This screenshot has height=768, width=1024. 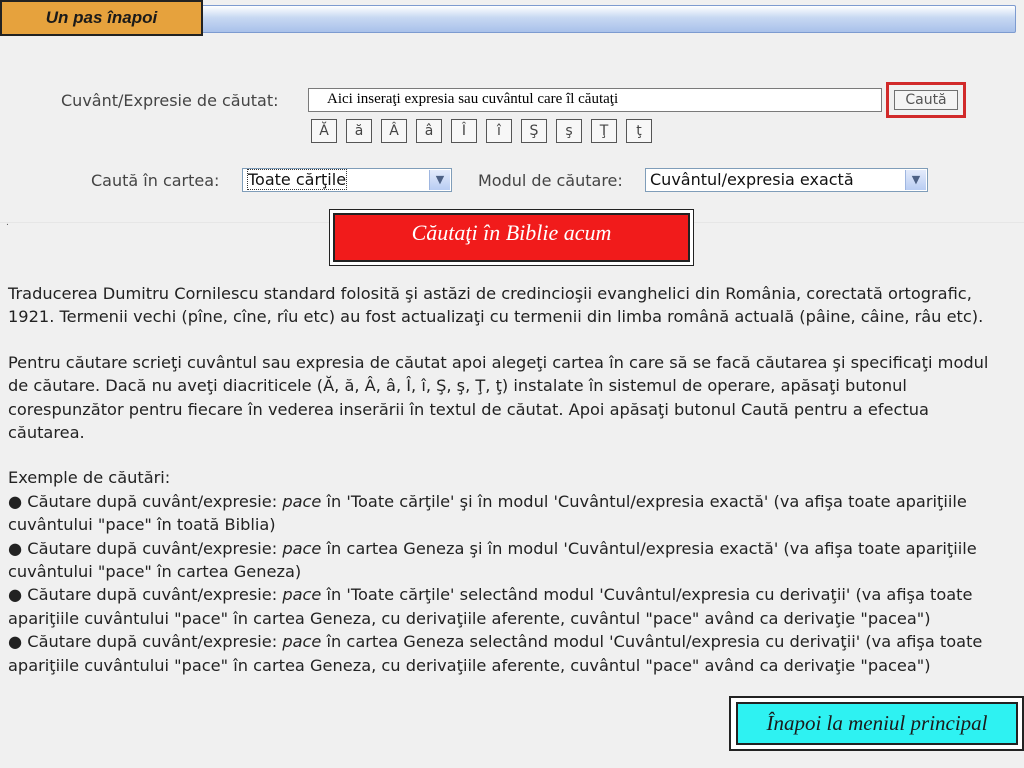 I want to click on char-button: ş, so click(x=569, y=131).